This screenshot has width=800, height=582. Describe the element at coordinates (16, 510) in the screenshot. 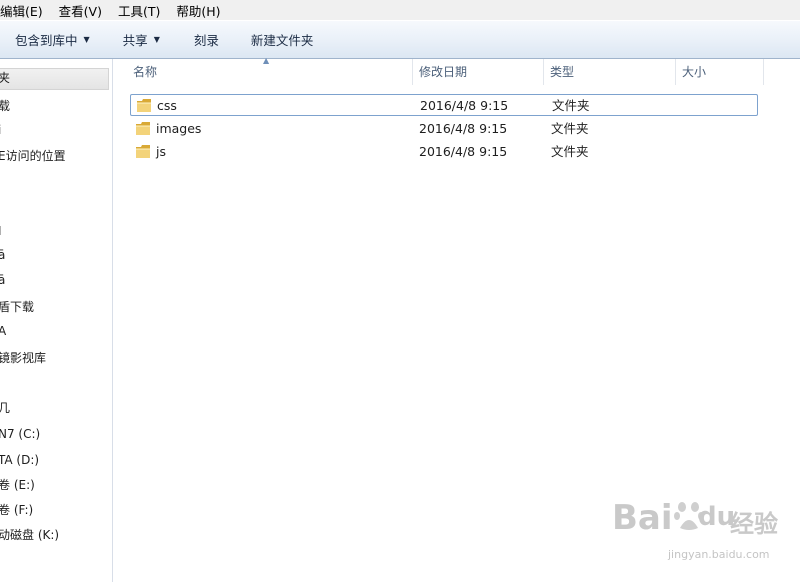

I see `nav-item-drive-f: 卷 (F:)` at that location.